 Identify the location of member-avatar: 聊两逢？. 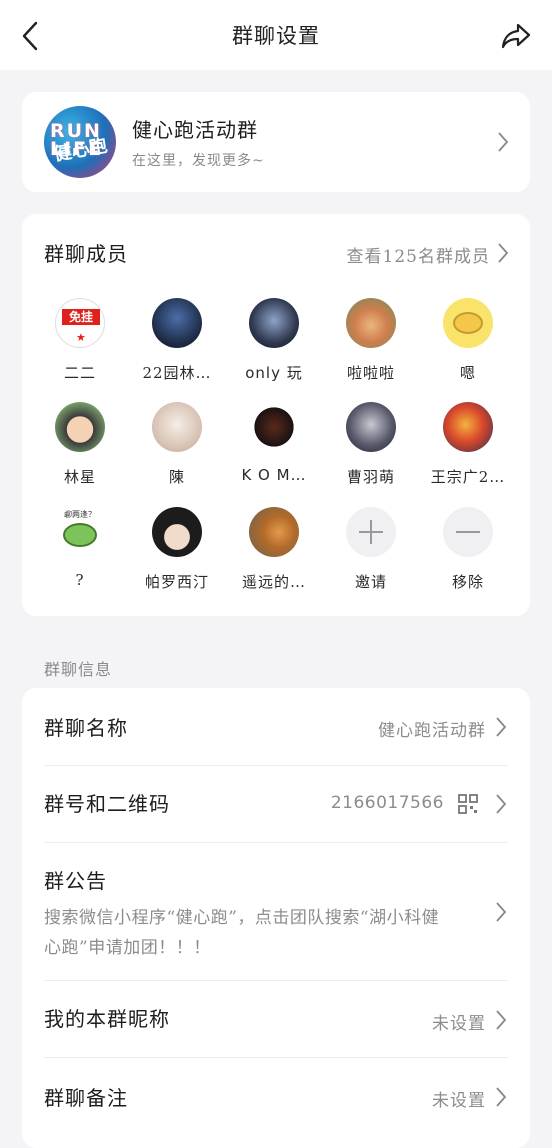
(80, 532).